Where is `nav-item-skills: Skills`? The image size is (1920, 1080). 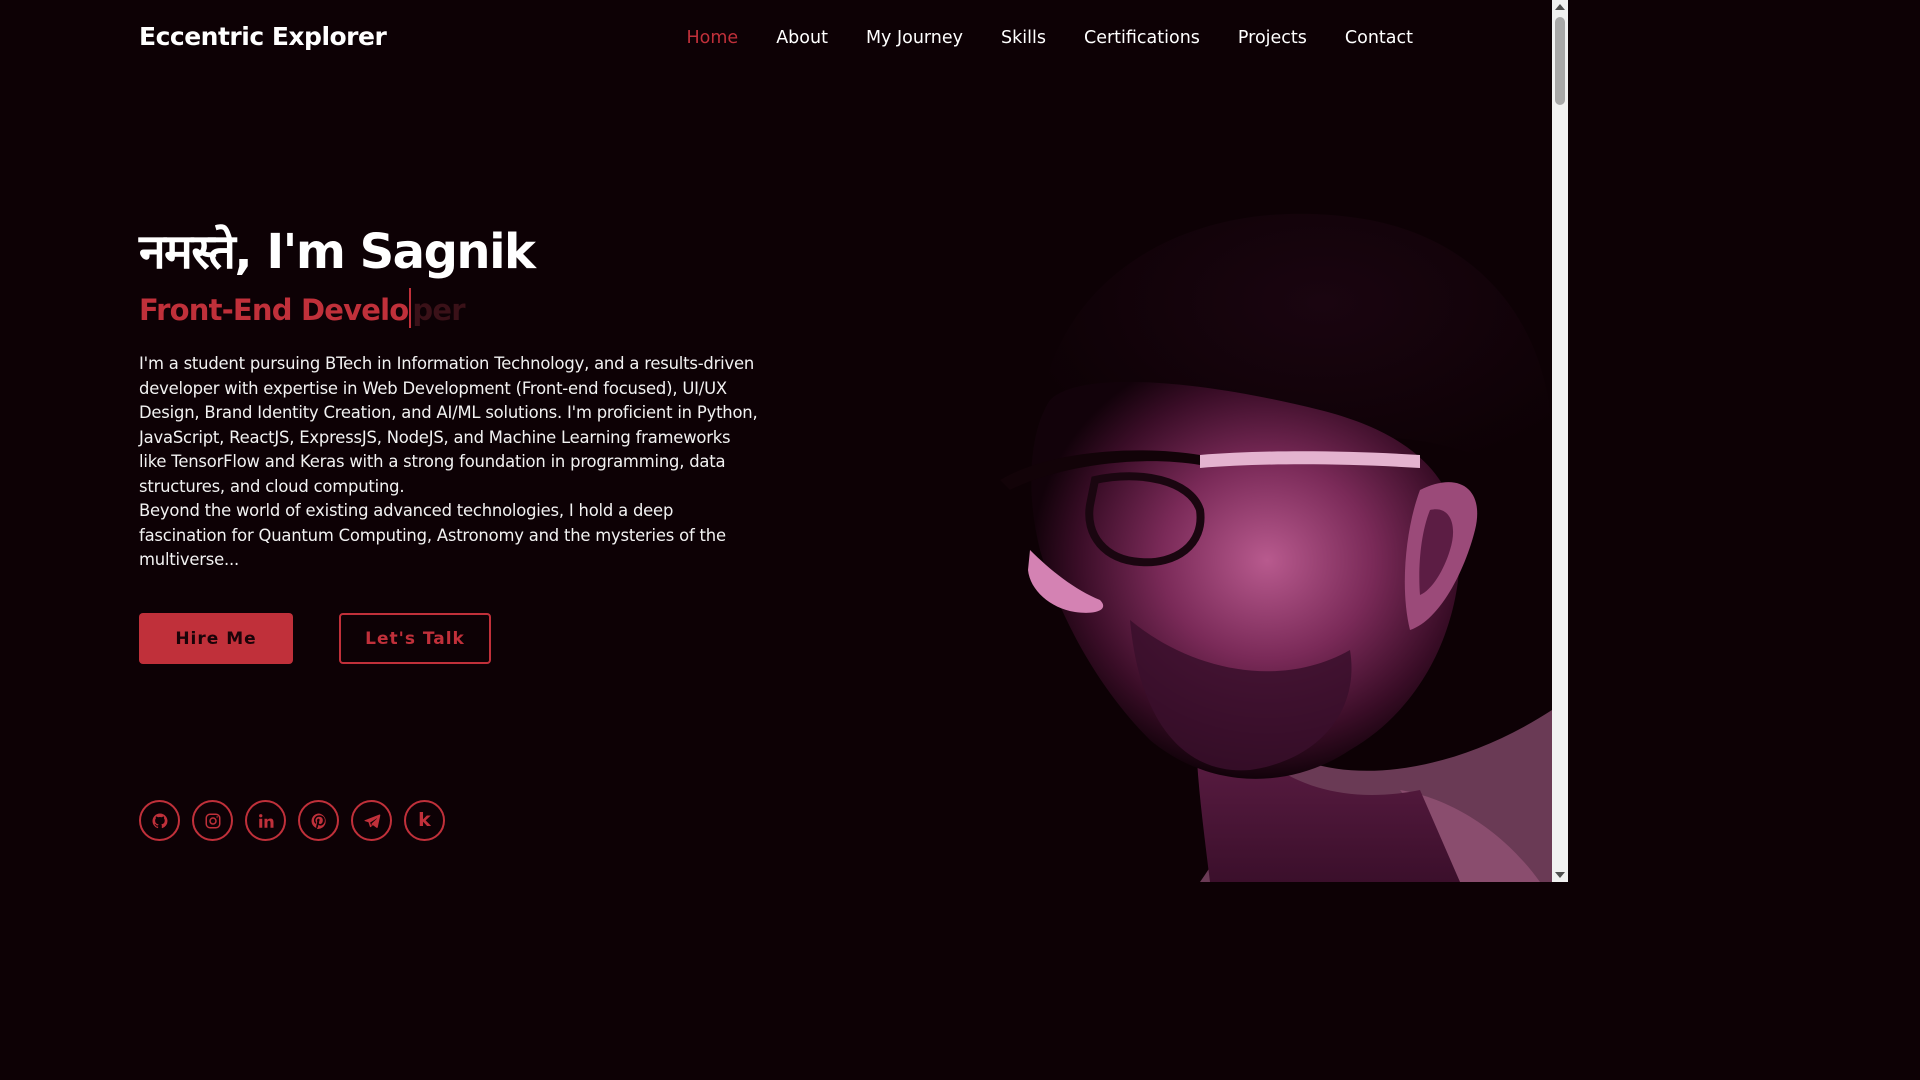 nav-item-skills: Skills is located at coordinates (1023, 38).